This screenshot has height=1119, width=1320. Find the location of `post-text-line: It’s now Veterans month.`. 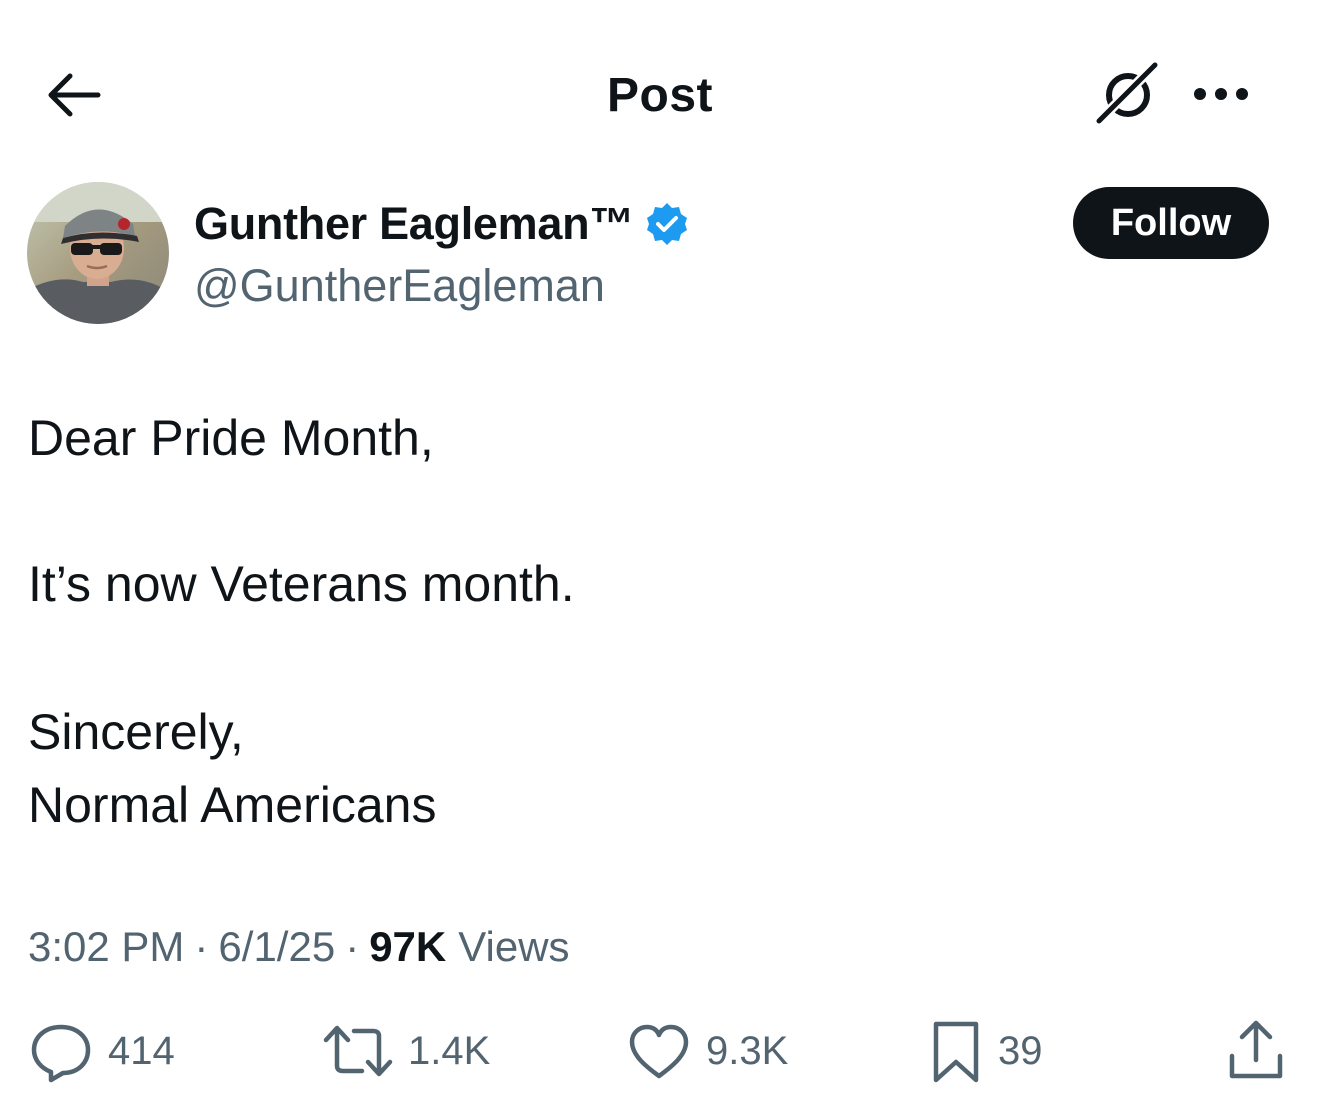

post-text-line: It’s now Veterans month. is located at coordinates (301, 584).